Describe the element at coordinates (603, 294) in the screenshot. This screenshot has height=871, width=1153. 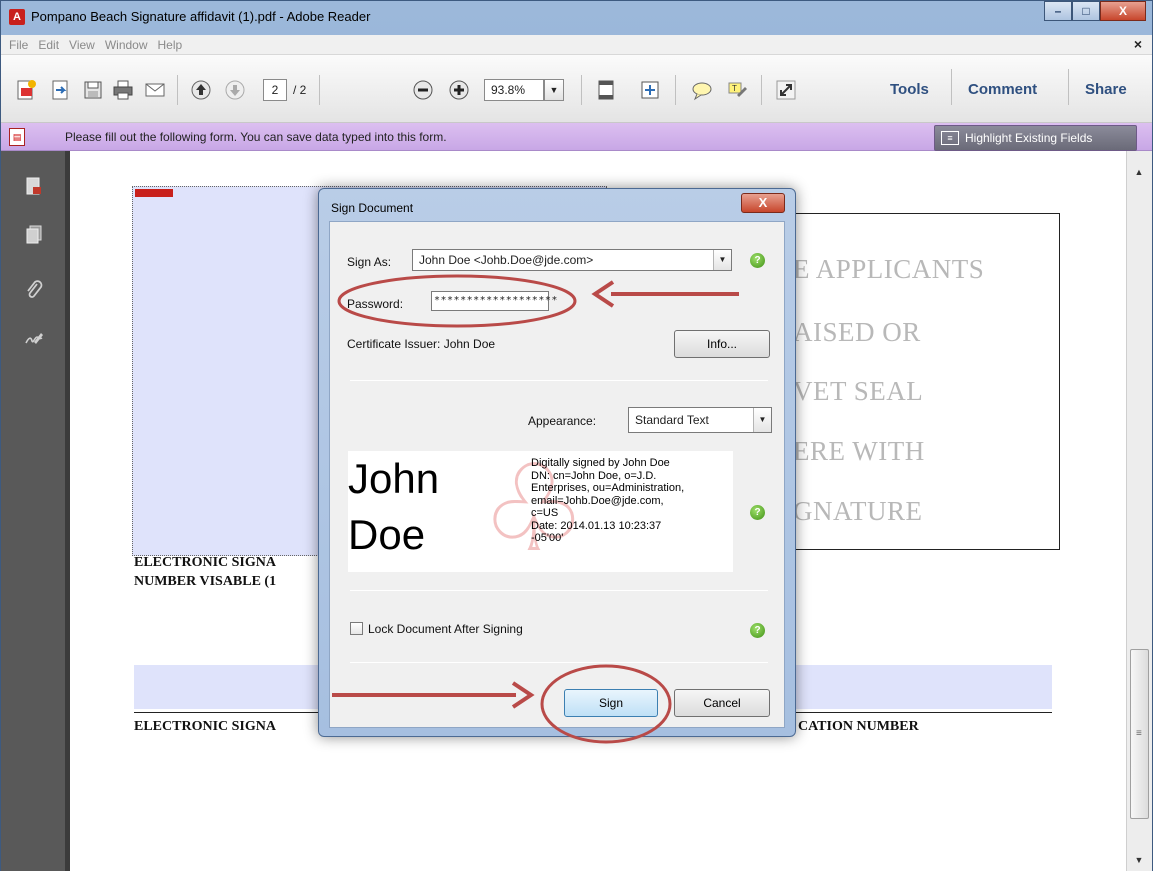
I see `password-arrow-head` at that location.